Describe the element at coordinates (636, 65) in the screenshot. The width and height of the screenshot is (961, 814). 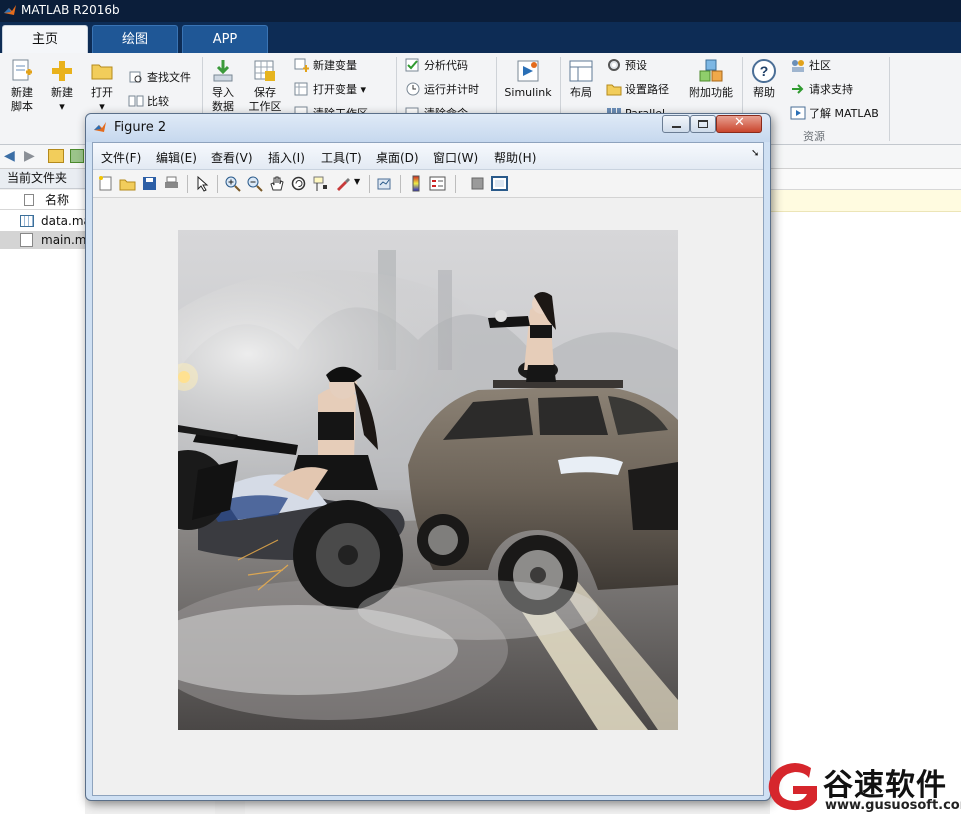
I see `preferences-label: 预设` at that location.